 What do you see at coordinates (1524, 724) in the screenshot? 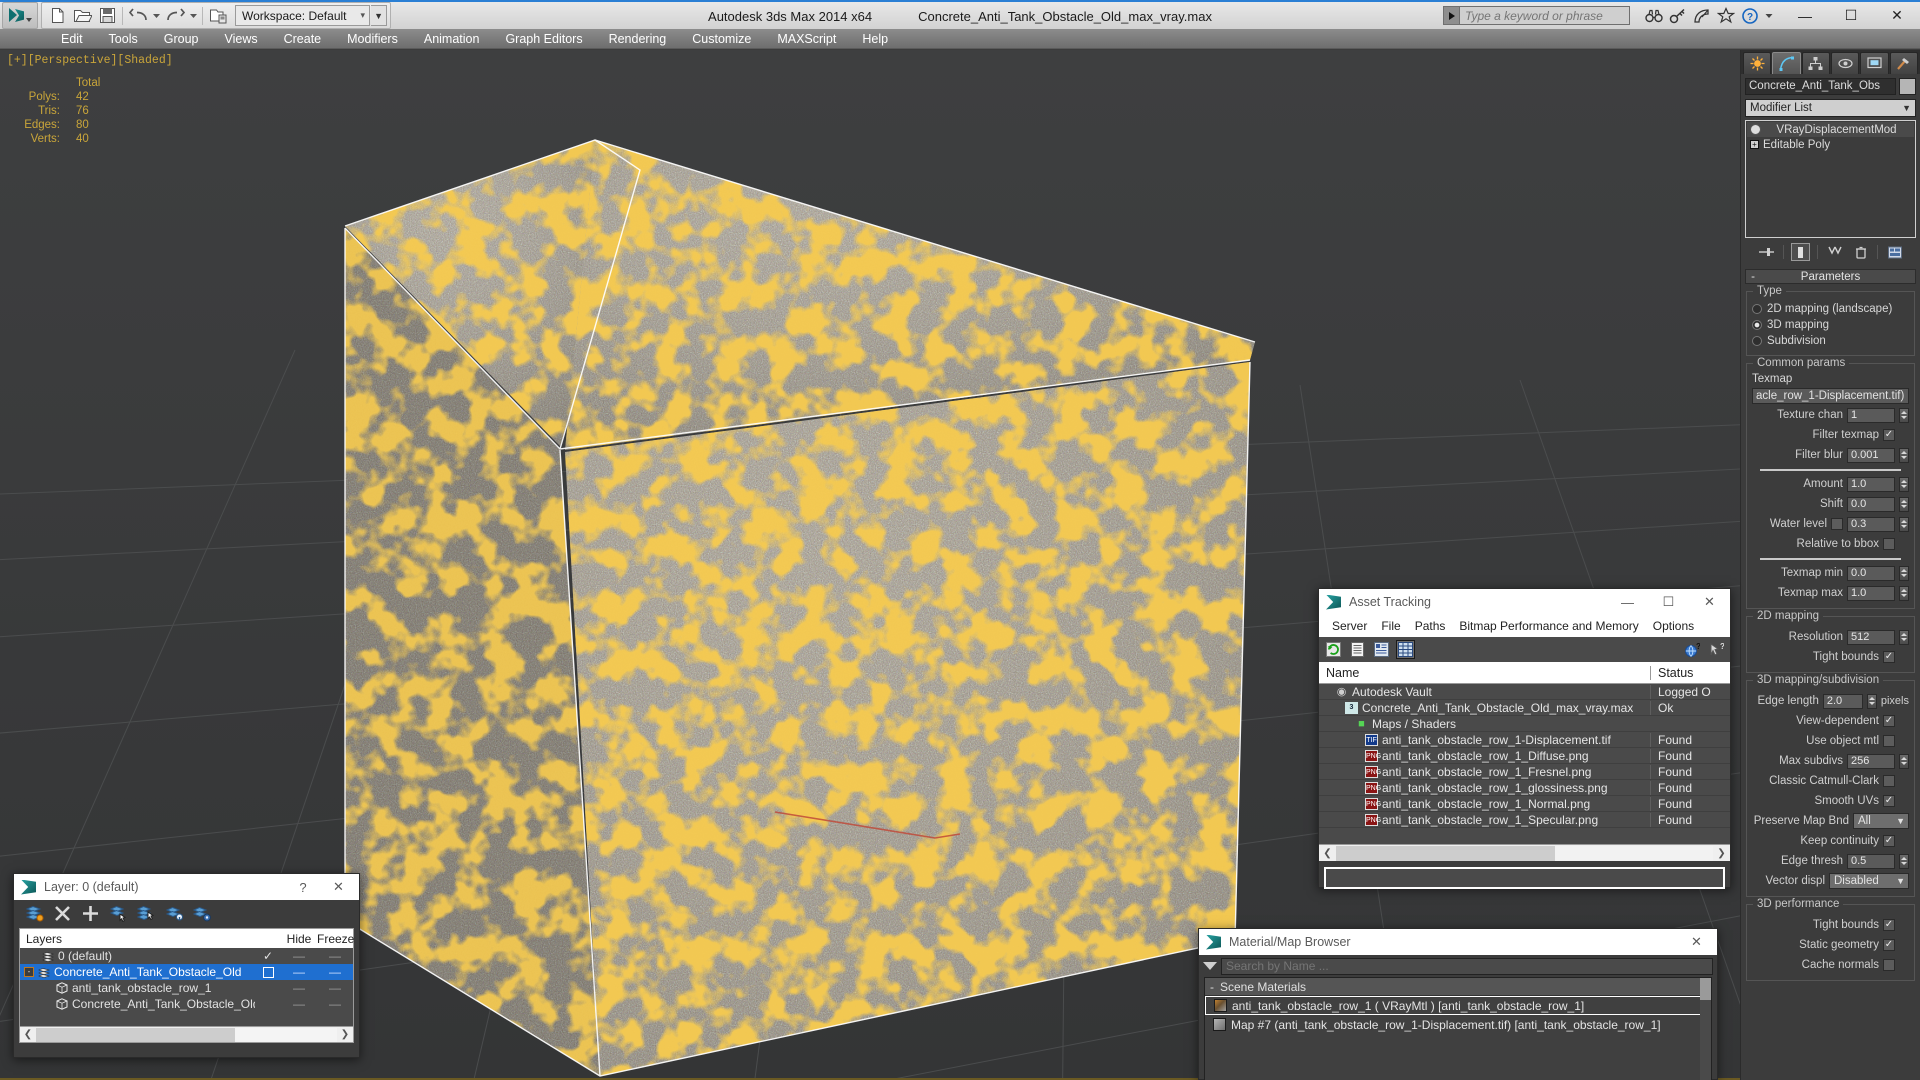
I see `table-row: ■ Maps / Shaders` at bounding box center [1524, 724].